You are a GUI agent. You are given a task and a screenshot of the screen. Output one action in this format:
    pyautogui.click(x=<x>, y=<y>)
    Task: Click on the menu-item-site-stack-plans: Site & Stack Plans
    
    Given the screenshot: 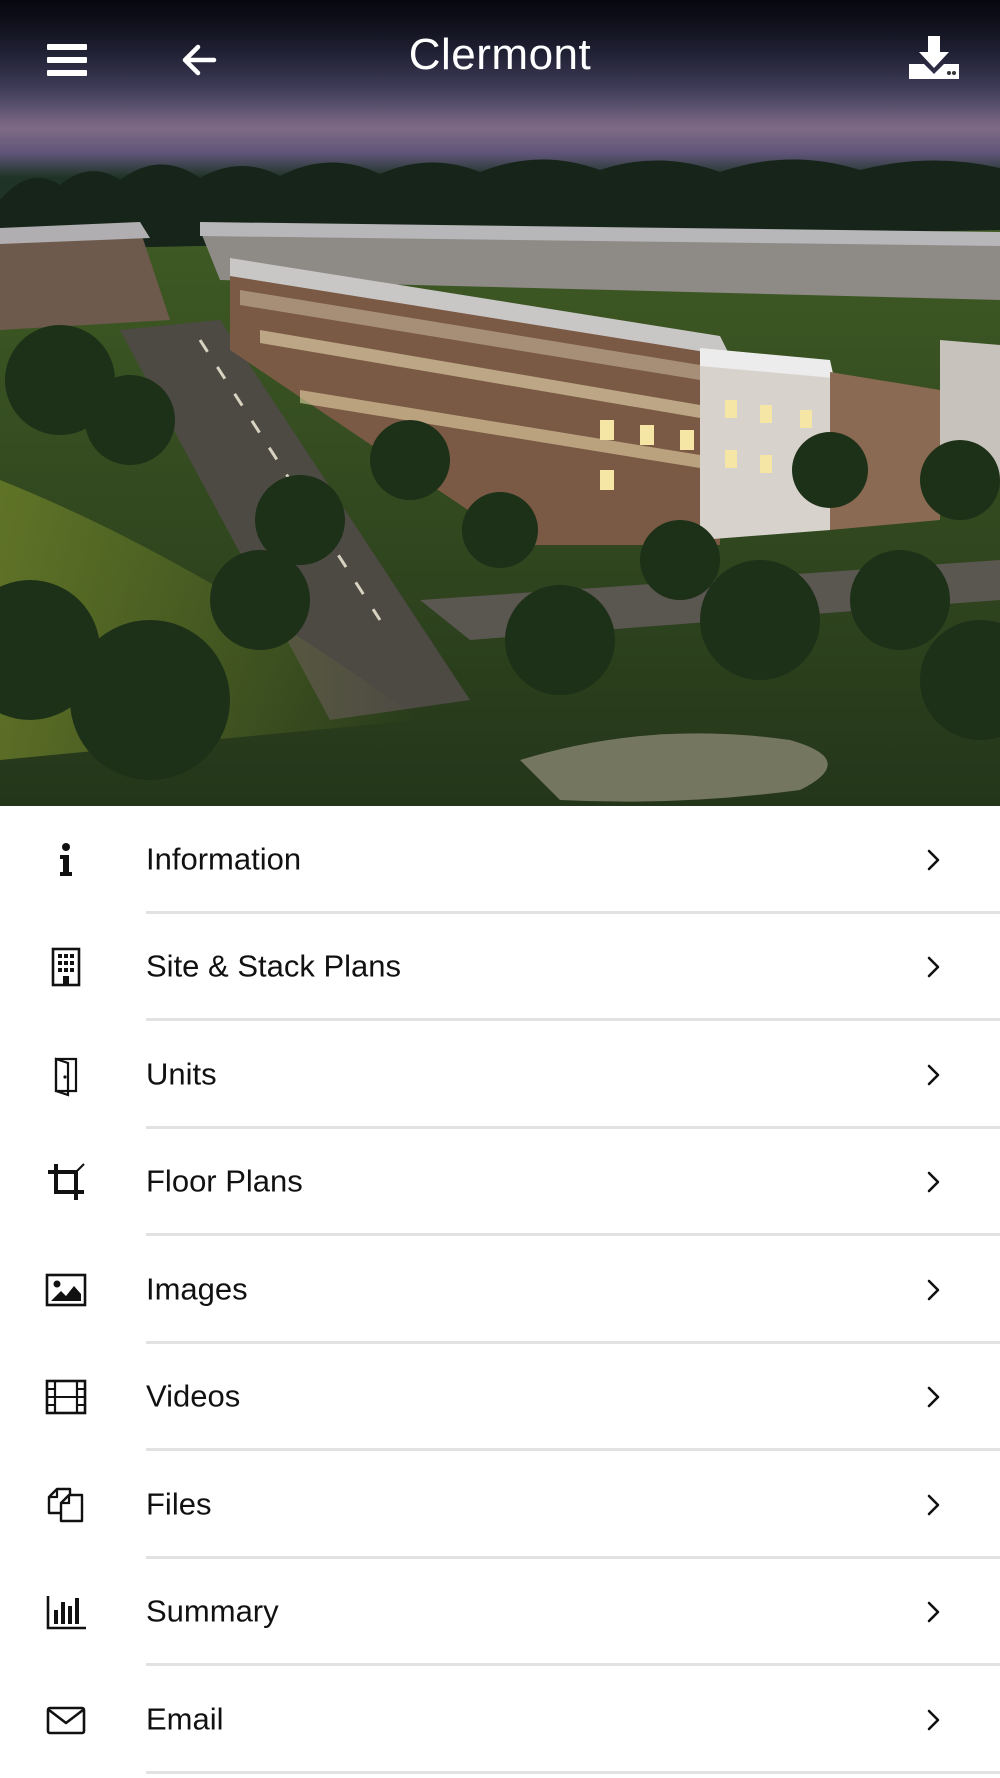 What is the action you would take?
    pyautogui.click(x=500, y=967)
    